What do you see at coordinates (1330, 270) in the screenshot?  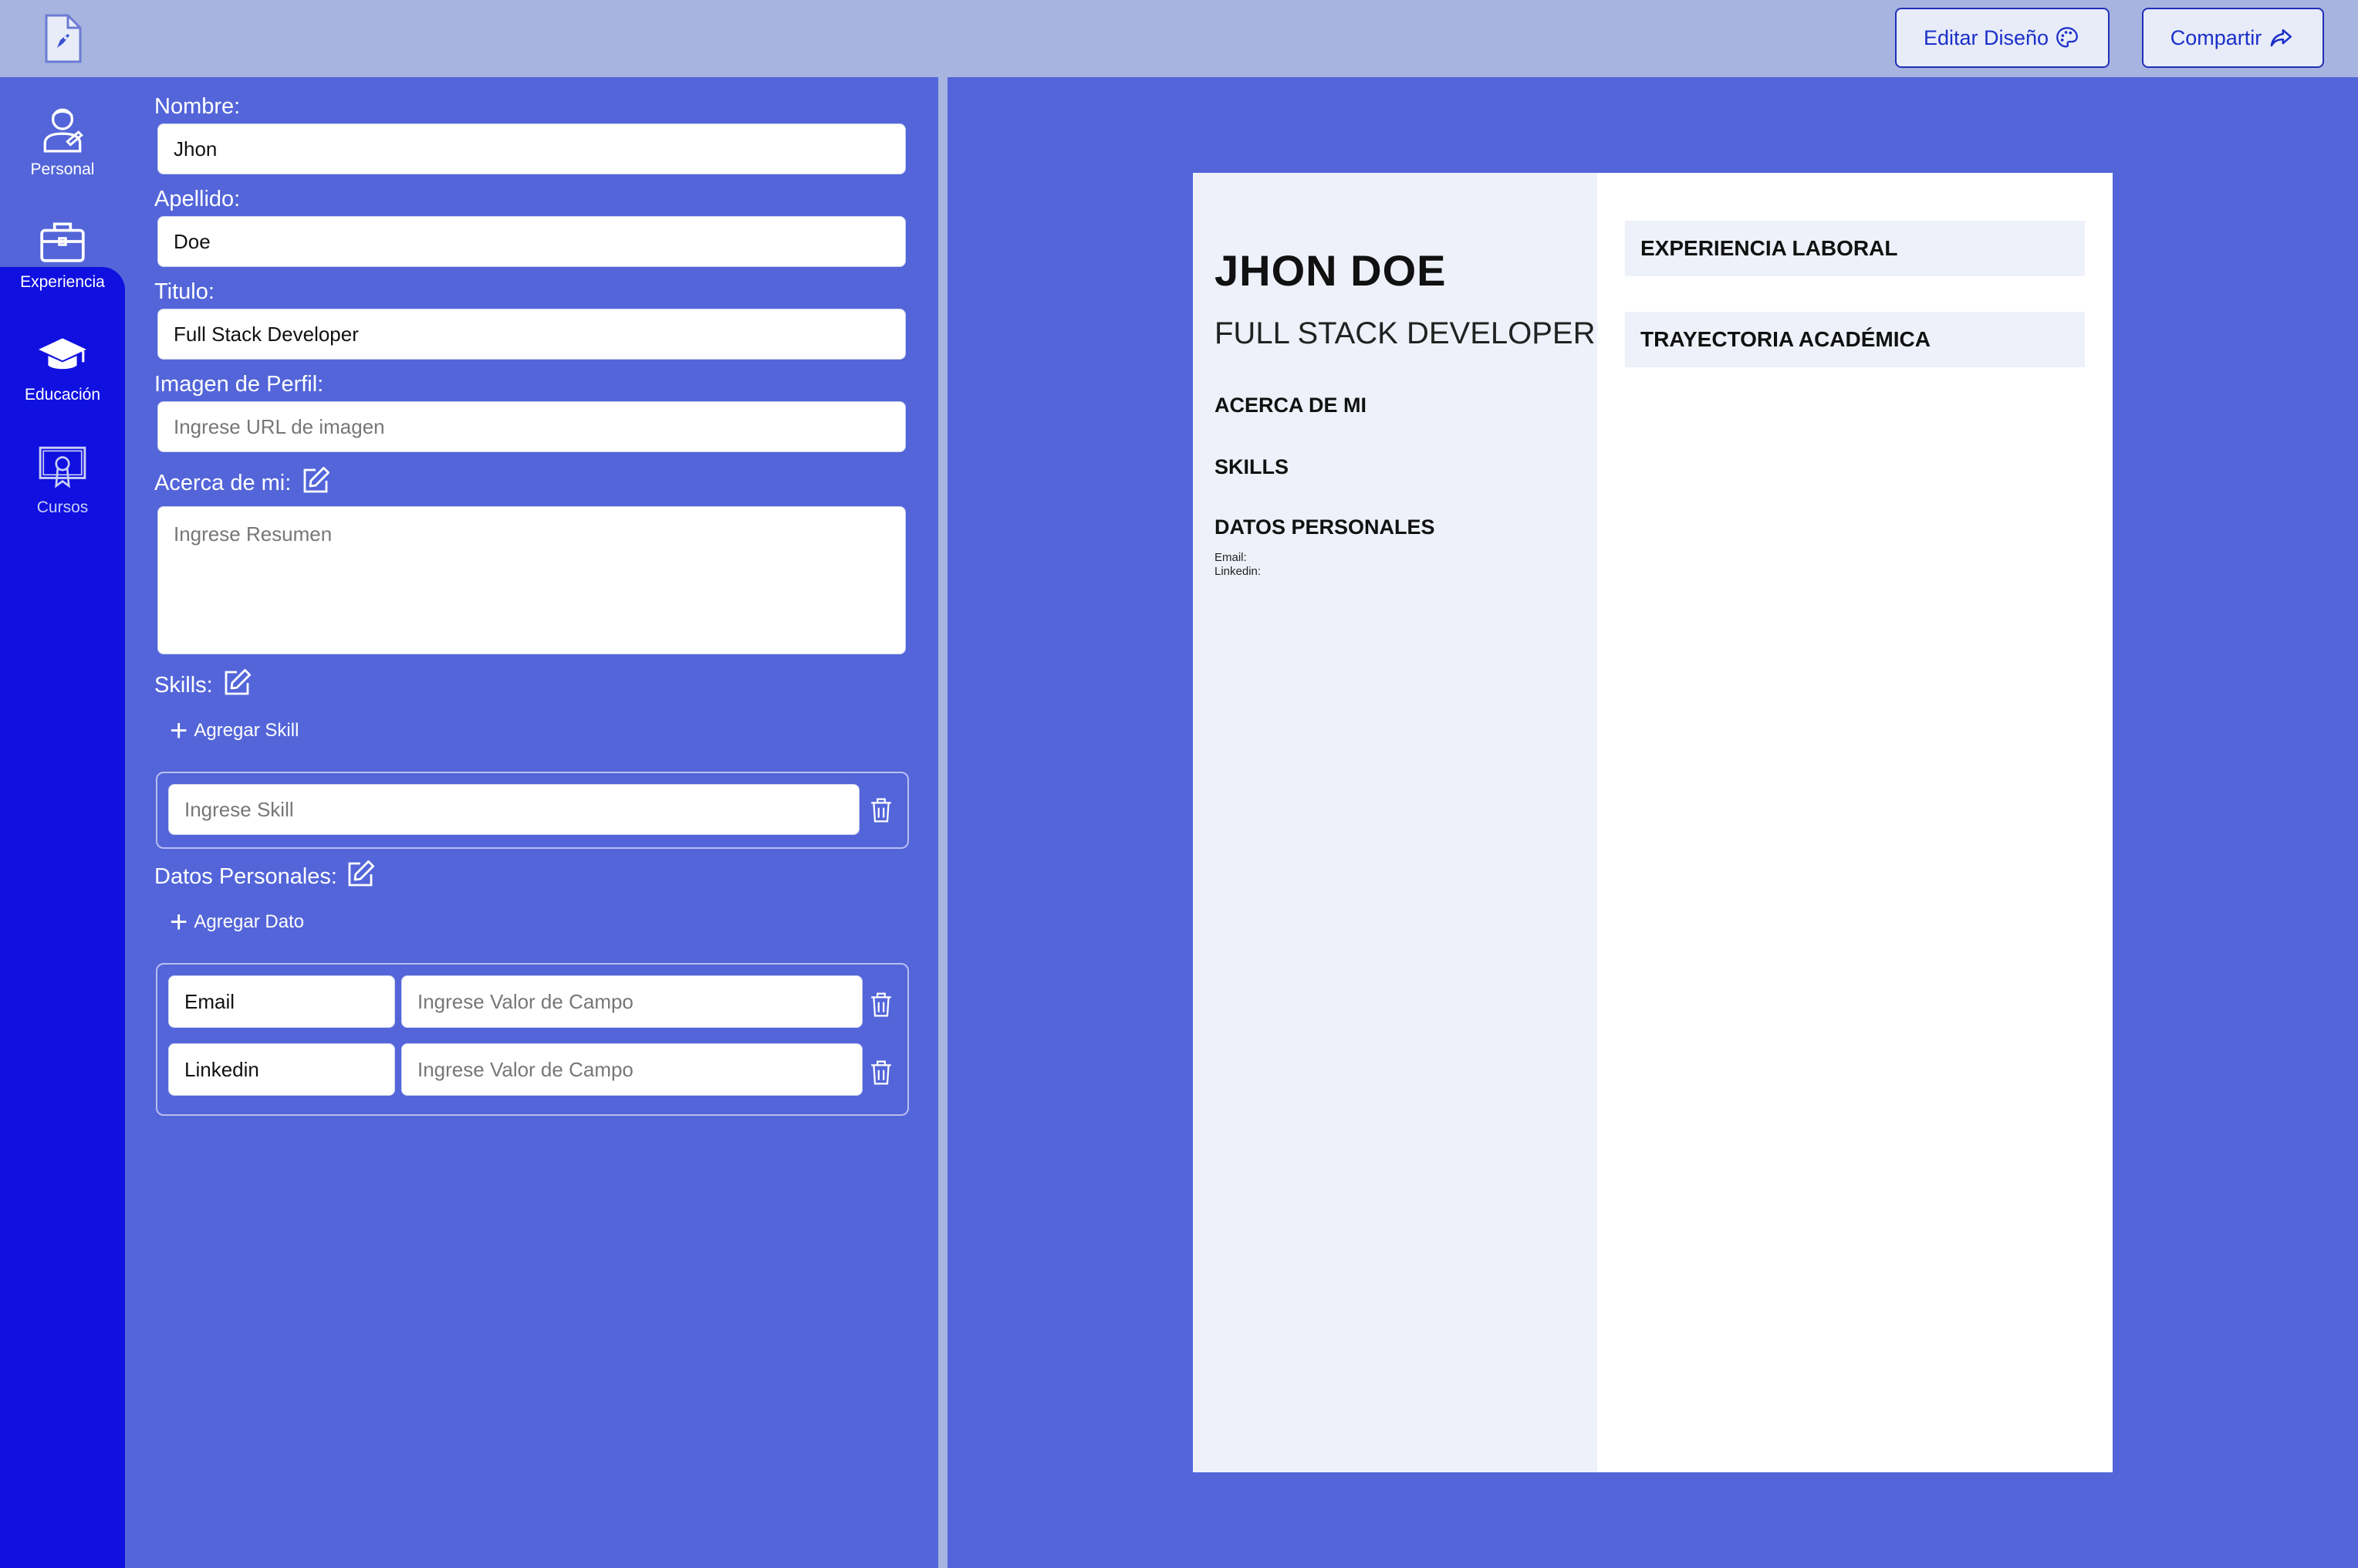 I see `cv-name: JHON DOE` at bounding box center [1330, 270].